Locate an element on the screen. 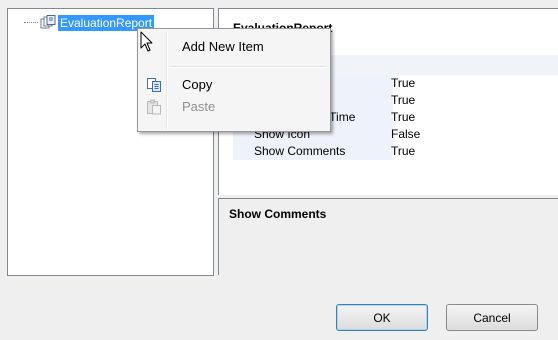 Image resolution: width=558 pixels, height=340 pixels. mouse-cursor-icon is located at coordinates (147, 42).